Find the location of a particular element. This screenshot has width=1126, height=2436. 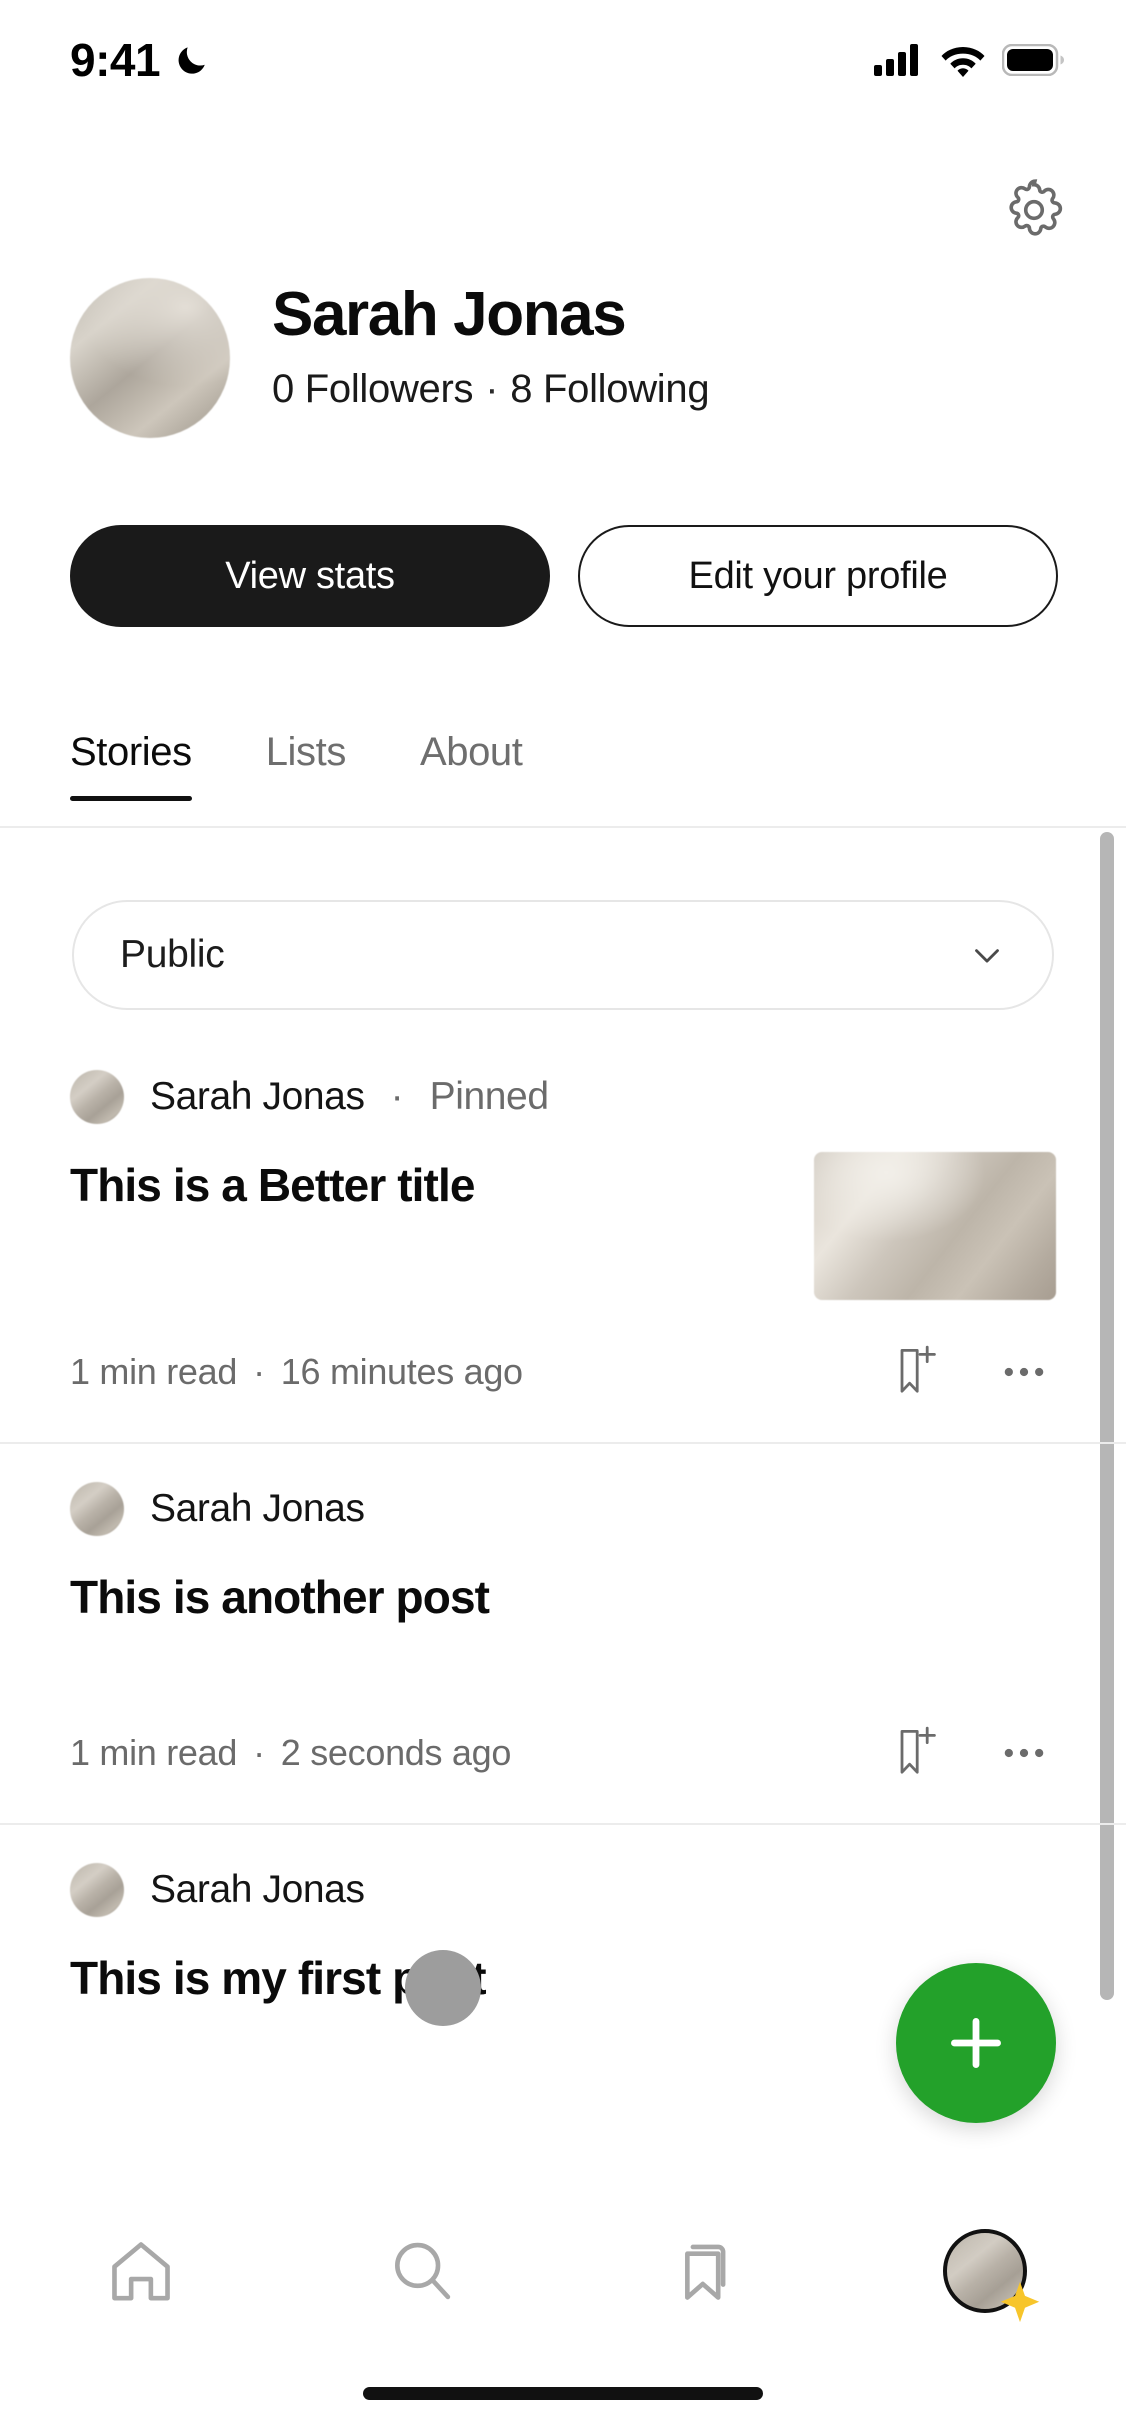

tabs-divider is located at coordinates (563, 827).